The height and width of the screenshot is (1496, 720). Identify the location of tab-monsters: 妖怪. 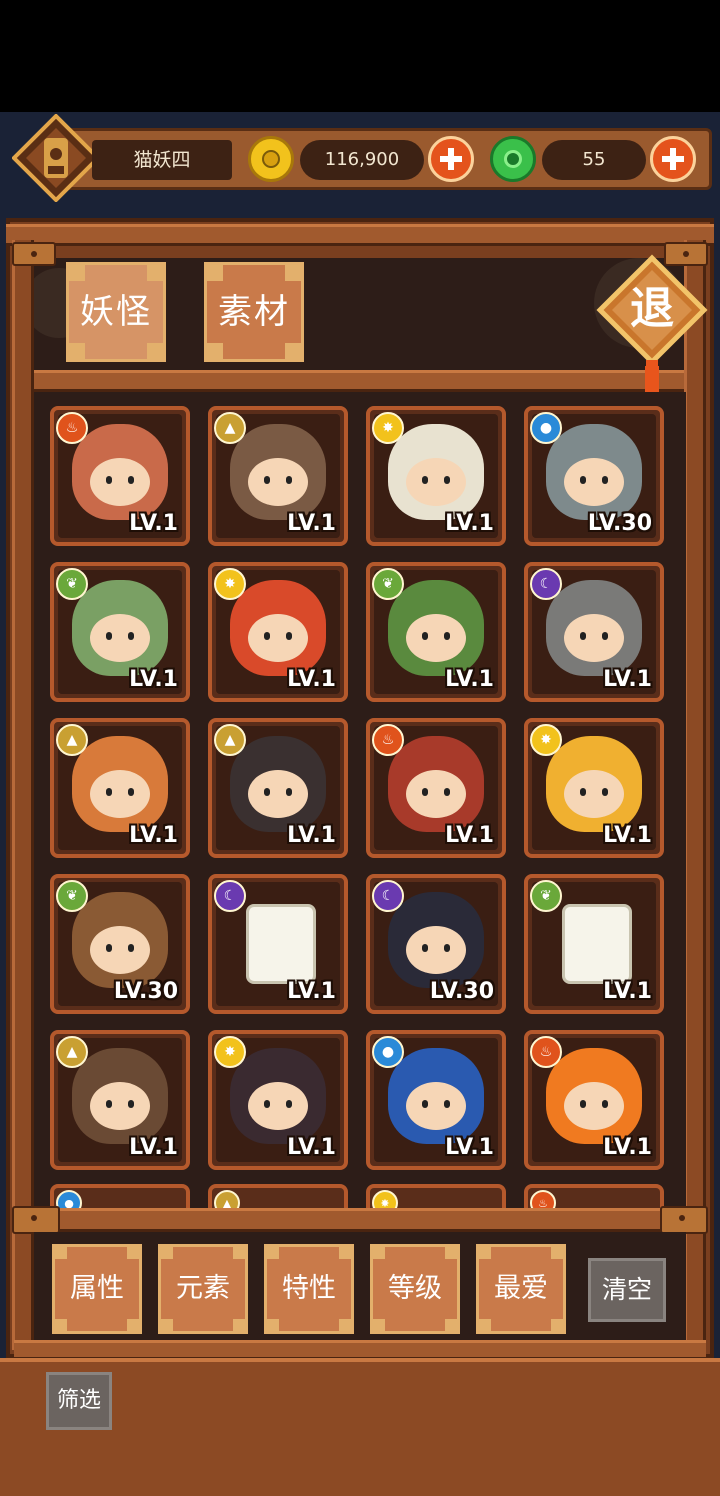
(116, 312).